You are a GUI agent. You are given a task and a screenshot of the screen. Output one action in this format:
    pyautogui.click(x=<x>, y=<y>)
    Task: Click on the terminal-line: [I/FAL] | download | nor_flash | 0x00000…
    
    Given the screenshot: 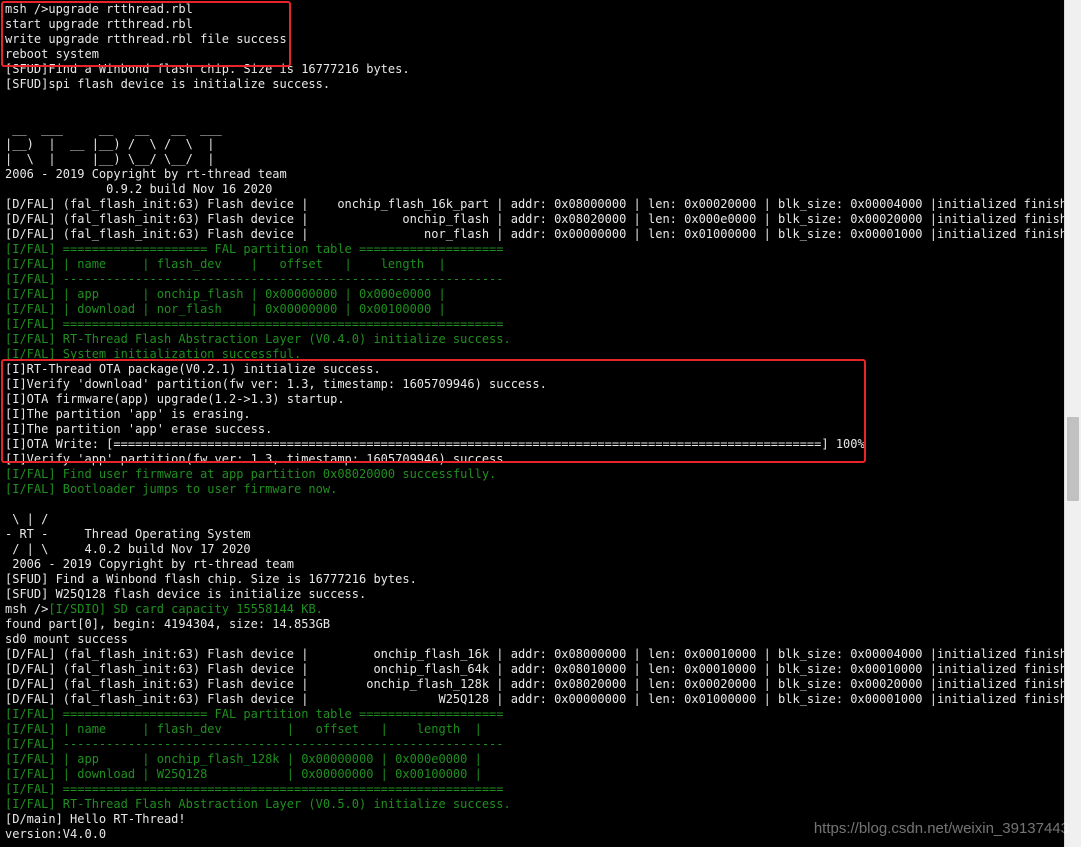 What is the action you would take?
    pyautogui.click(x=225, y=309)
    